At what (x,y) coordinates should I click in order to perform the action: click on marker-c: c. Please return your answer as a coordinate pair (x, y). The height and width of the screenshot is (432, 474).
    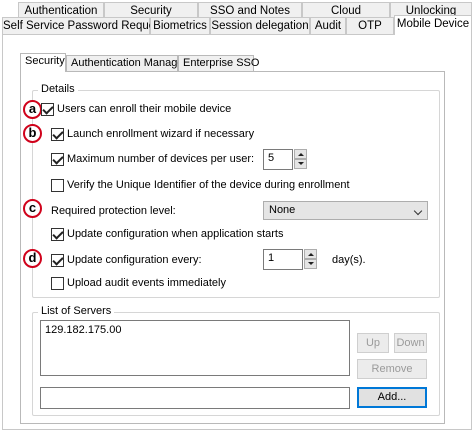
    Looking at the image, I should click on (32, 208).